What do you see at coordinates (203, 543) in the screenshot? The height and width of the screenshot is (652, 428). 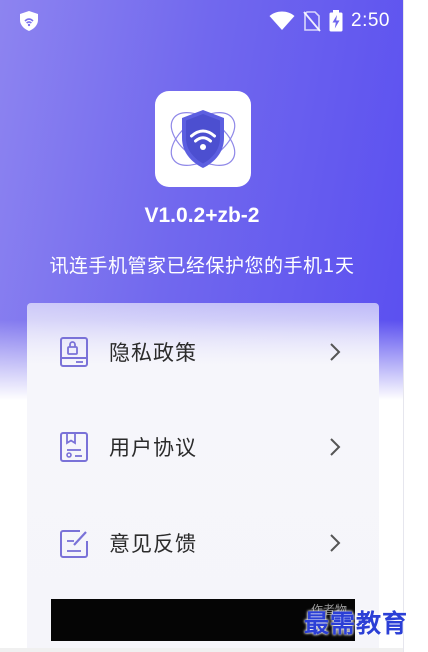 I see `menu-item-feedback: 意见反馈` at bounding box center [203, 543].